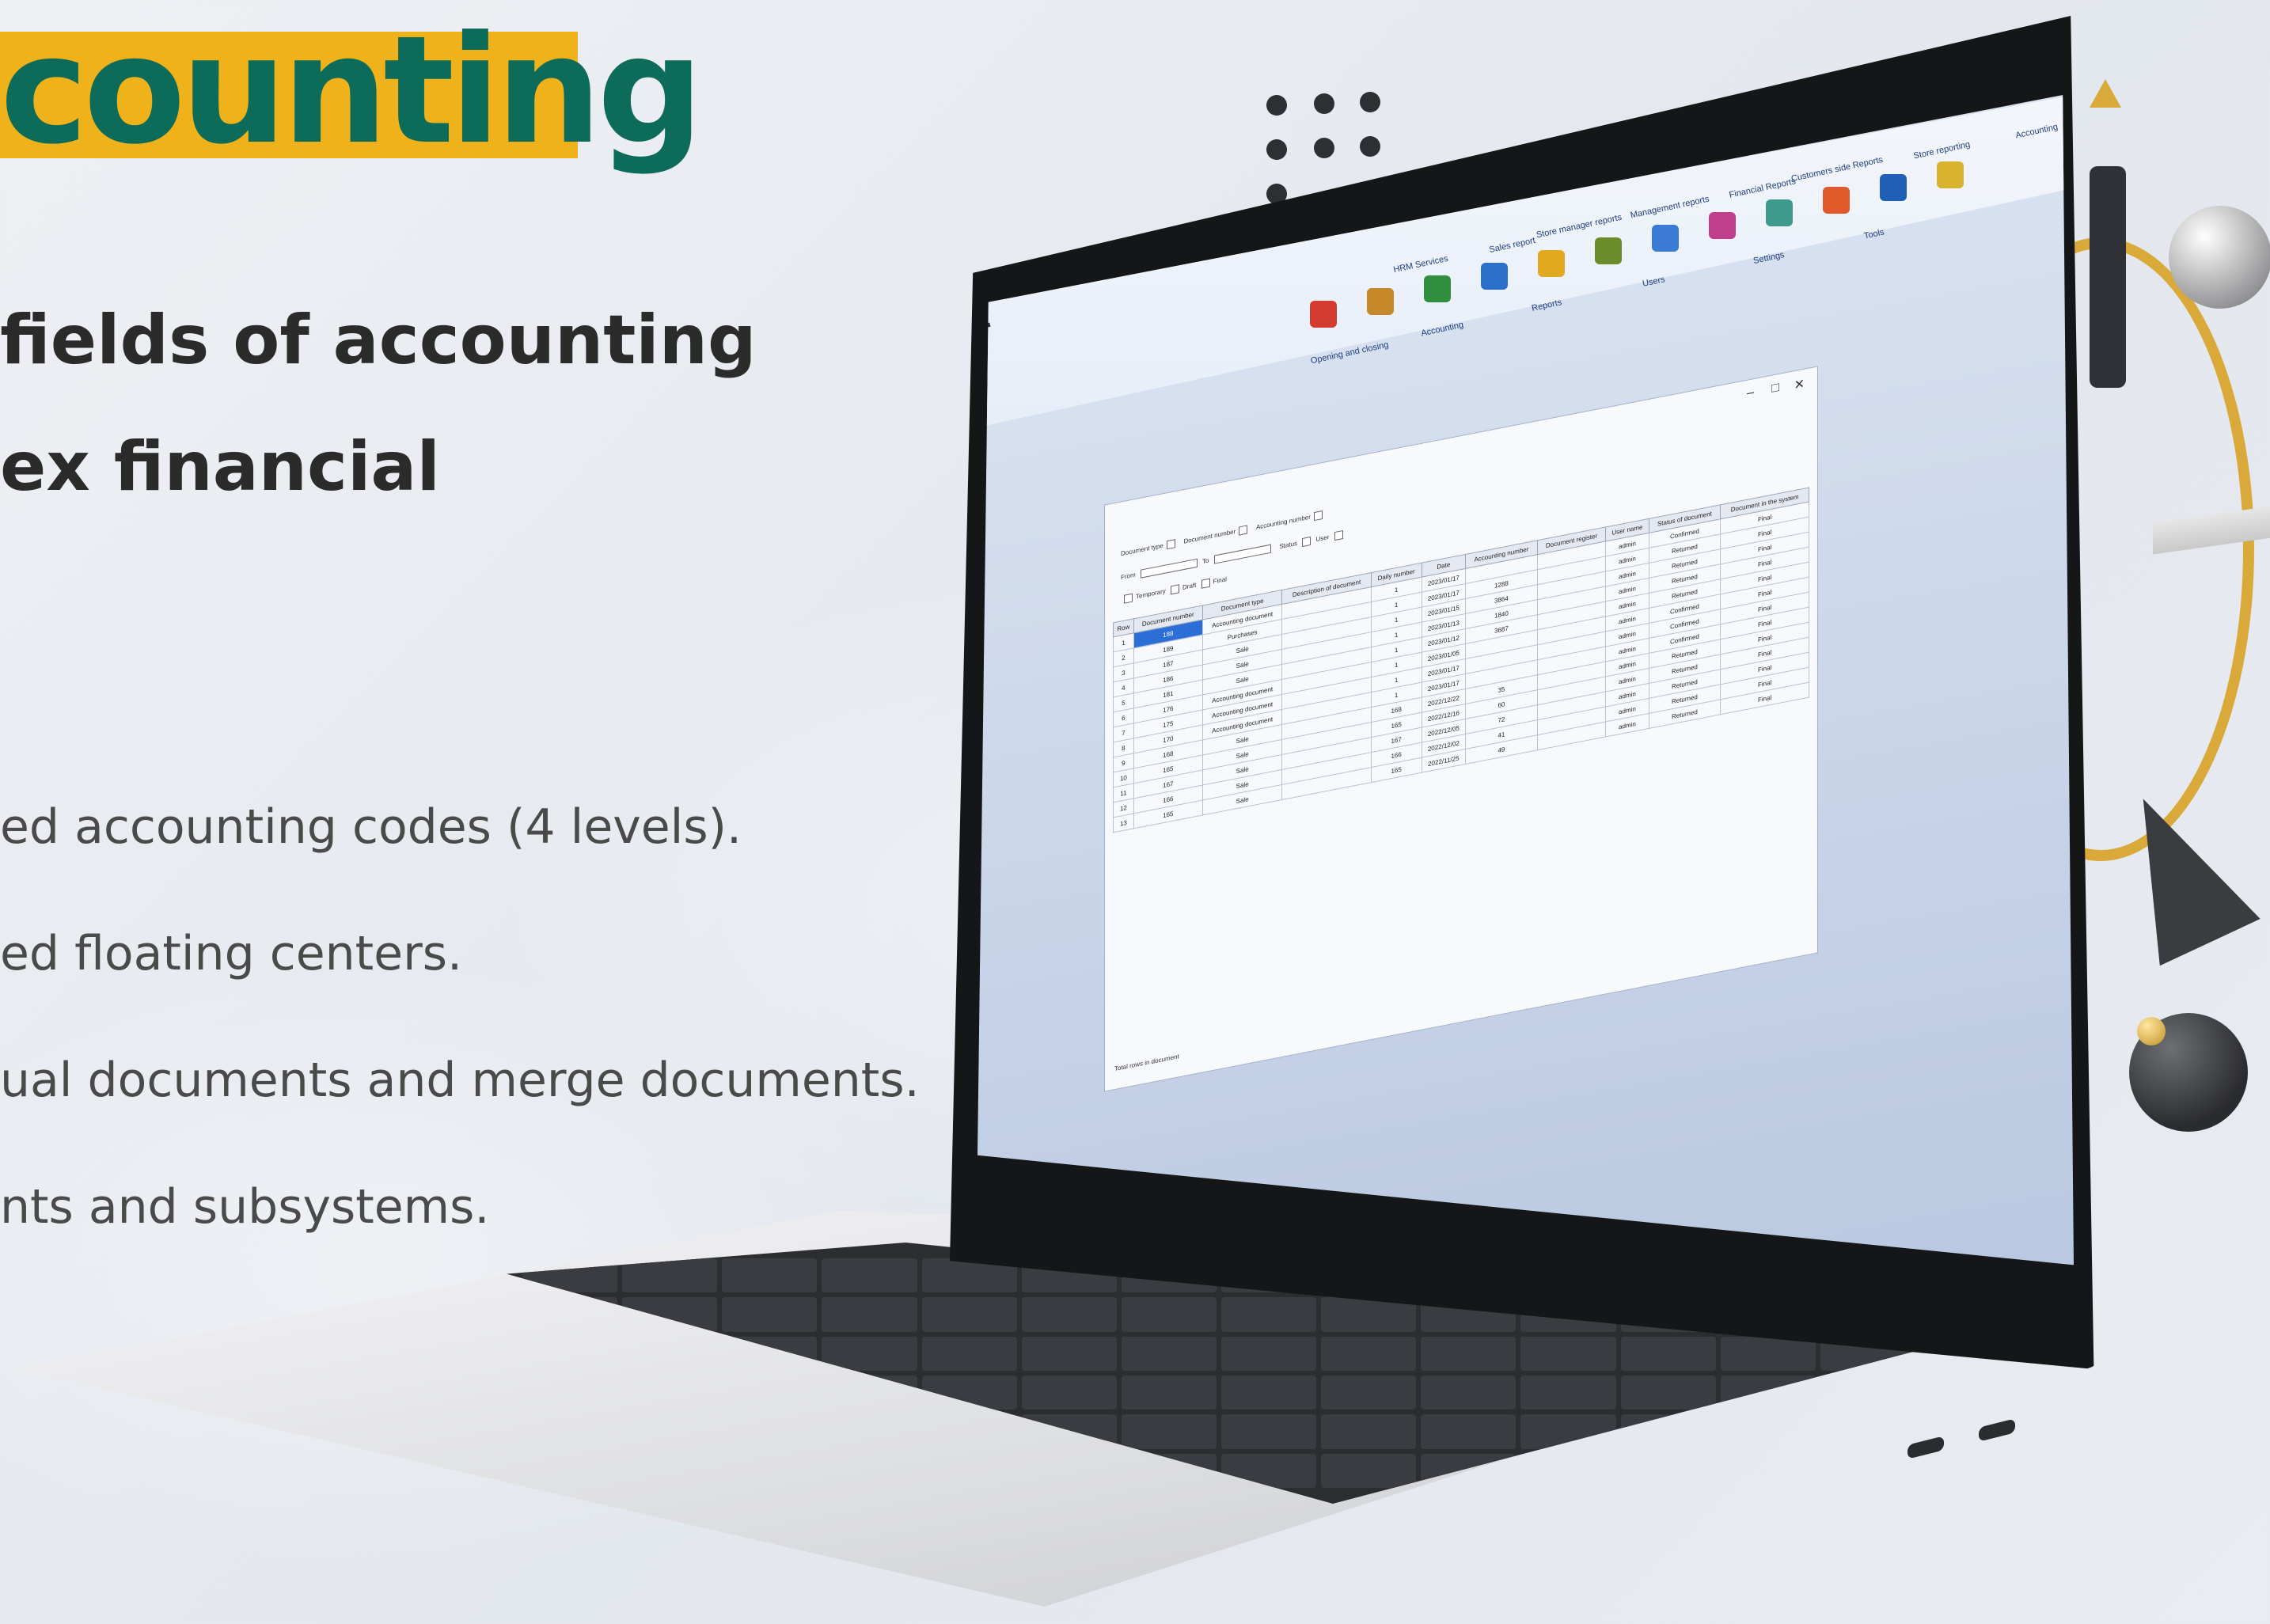 The height and width of the screenshot is (1624, 2270). I want to click on filter-label: Document type, so click(1142, 549).